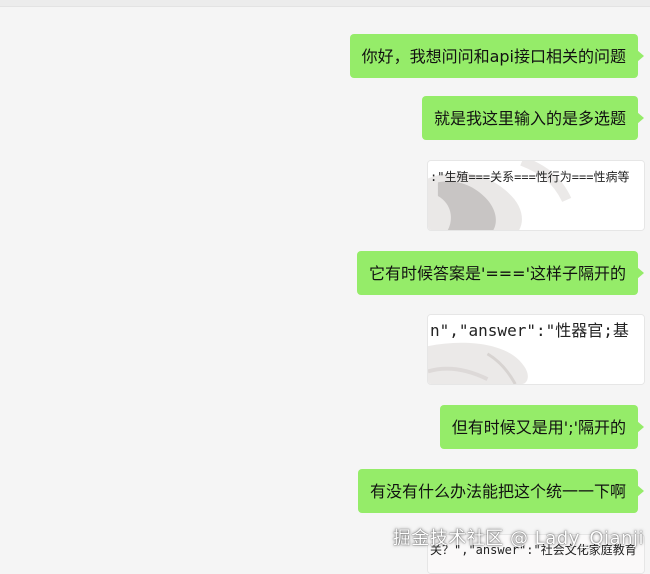 The width and height of the screenshot is (650, 574). I want to click on message-text: 它有时候答案是'==='这样子隔开的, so click(497, 273).